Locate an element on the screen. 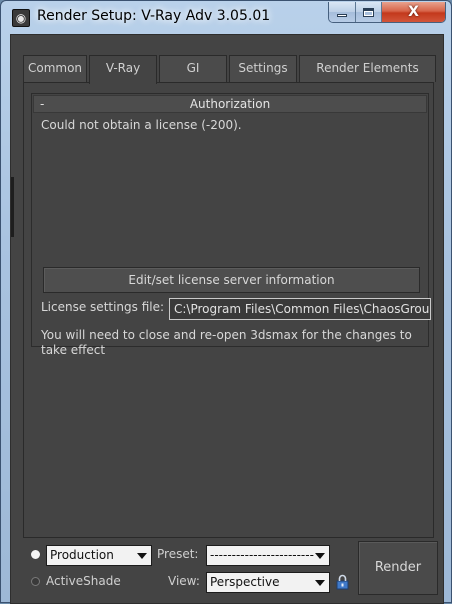  rollout-title: Authorization is located at coordinates (230, 104).